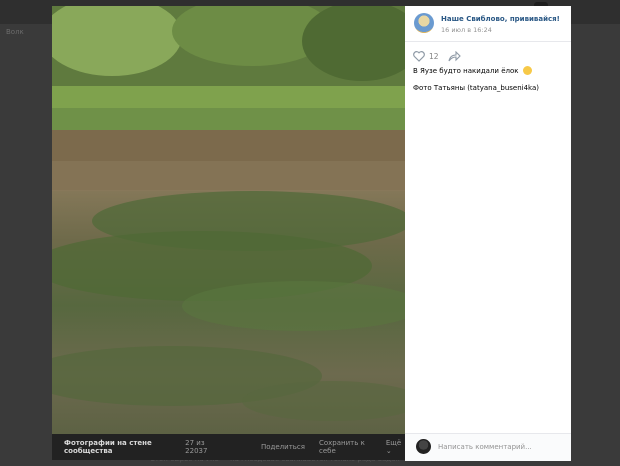  Describe the element at coordinates (424, 23) in the screenshot. I see `group-avatar` at that location.